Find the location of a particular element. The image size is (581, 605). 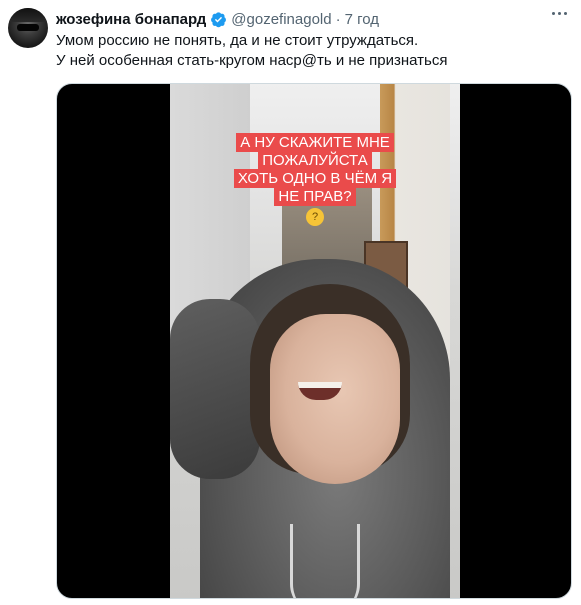

caption-line: ХОТЬ ОДНО В ЧЁМ Я is located at coordinates (315, 178).